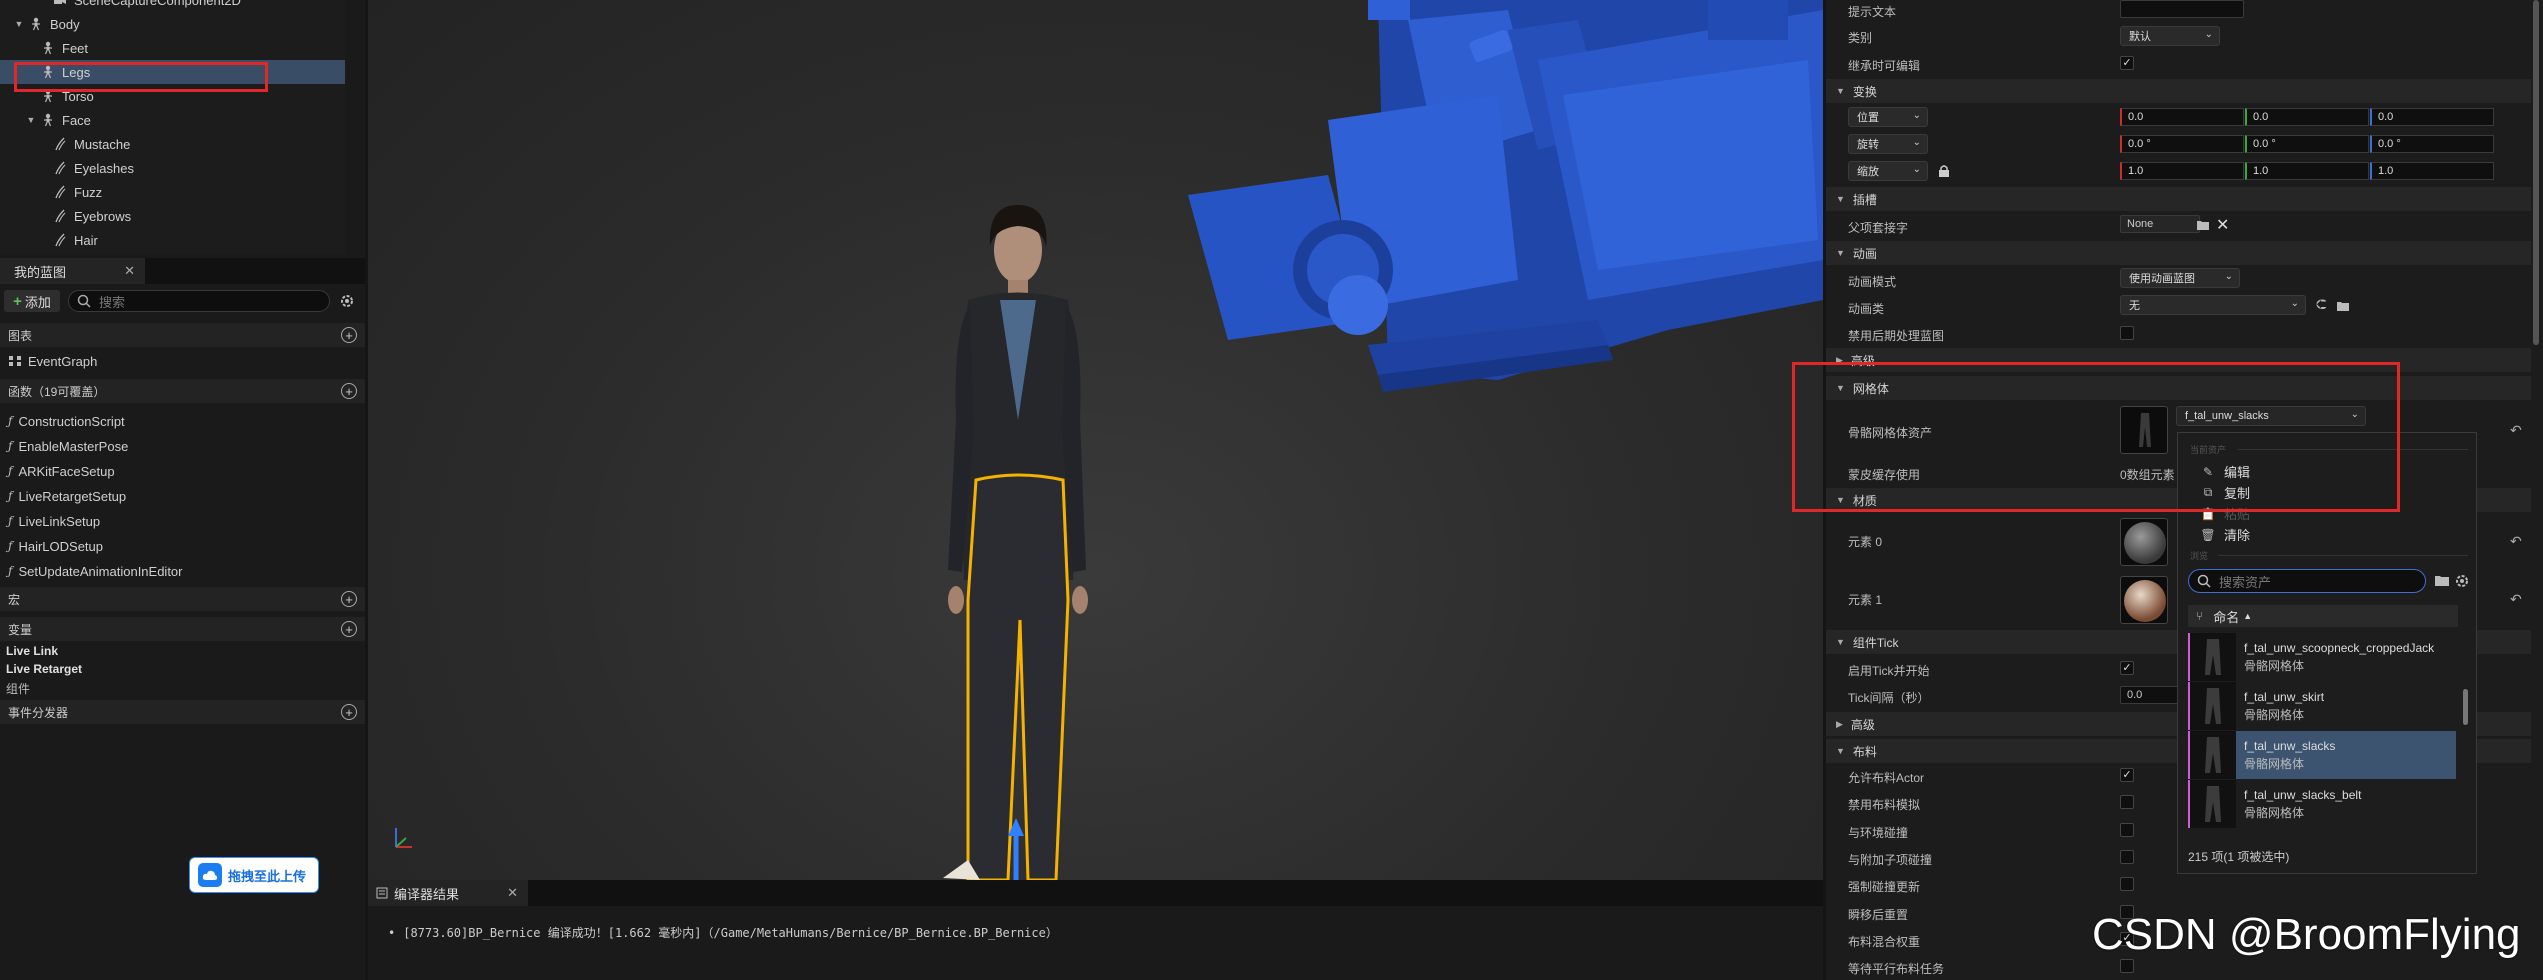 The width and height of the screenshot is (2543, 980). Describe the element at coordinates (172, 216) in the screenshot. I see `tree-item-eyebrows: Eyebrows` at that location.